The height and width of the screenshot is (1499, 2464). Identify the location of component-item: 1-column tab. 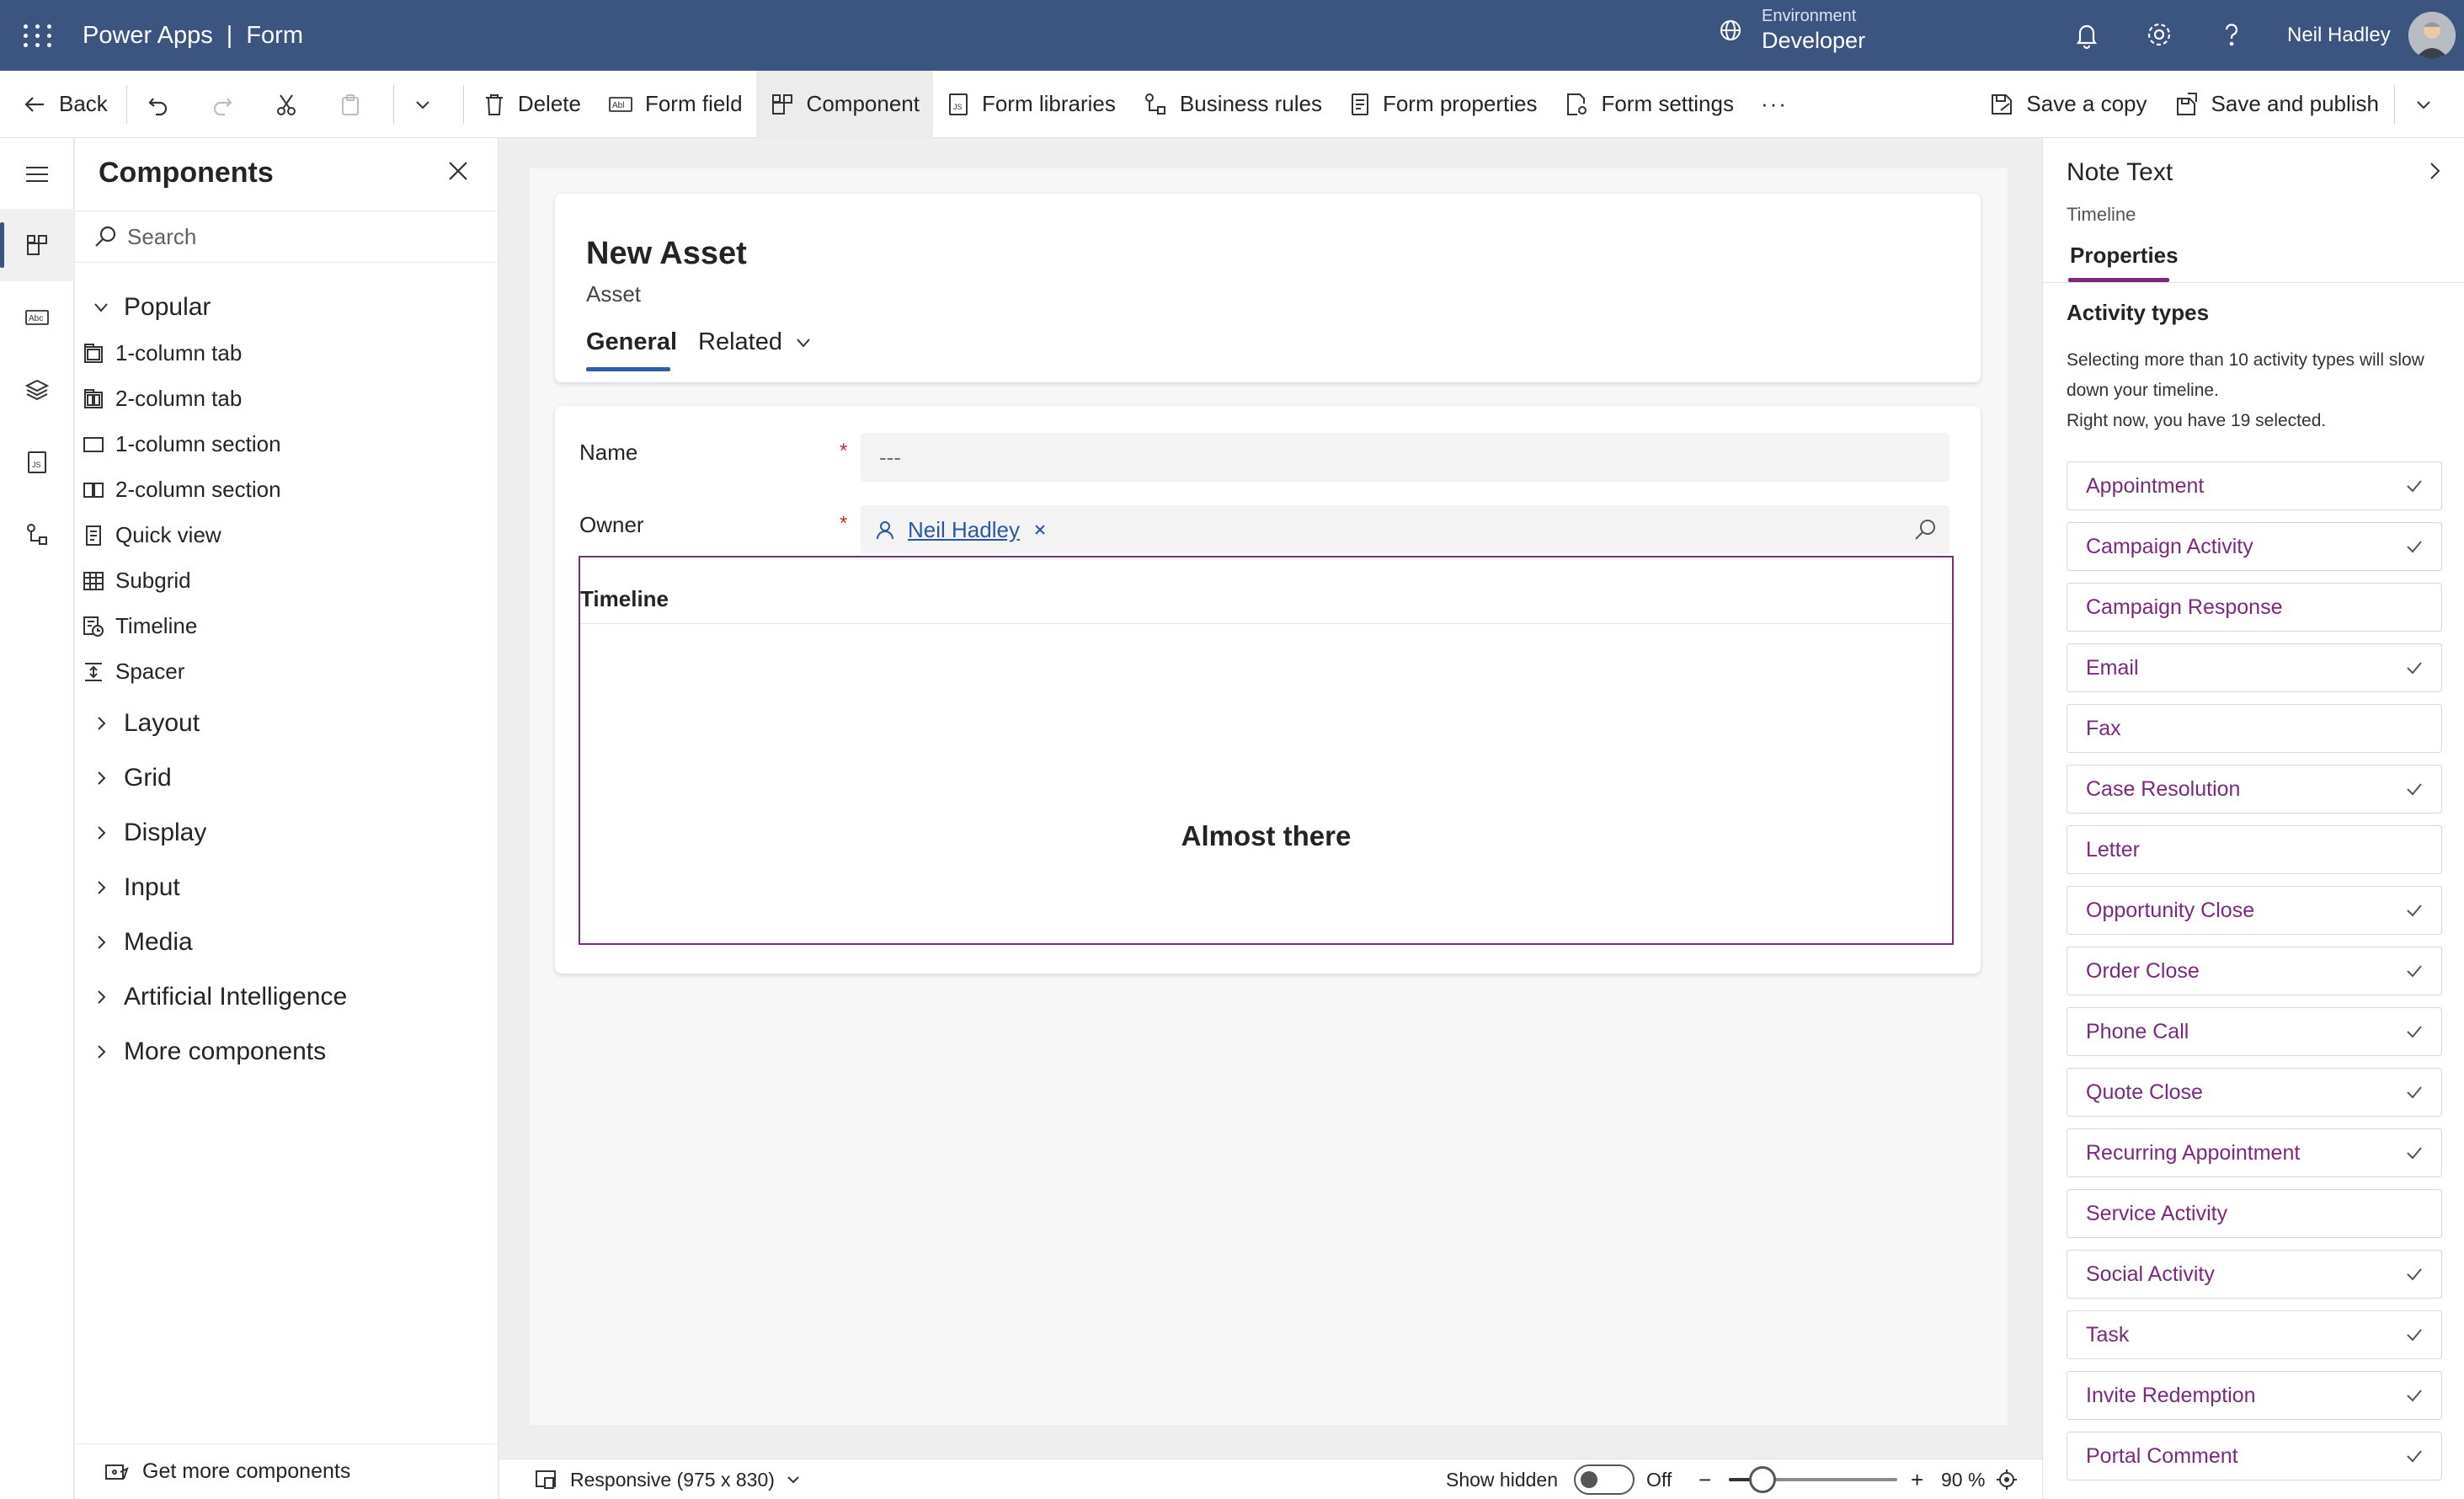
(162, 353).